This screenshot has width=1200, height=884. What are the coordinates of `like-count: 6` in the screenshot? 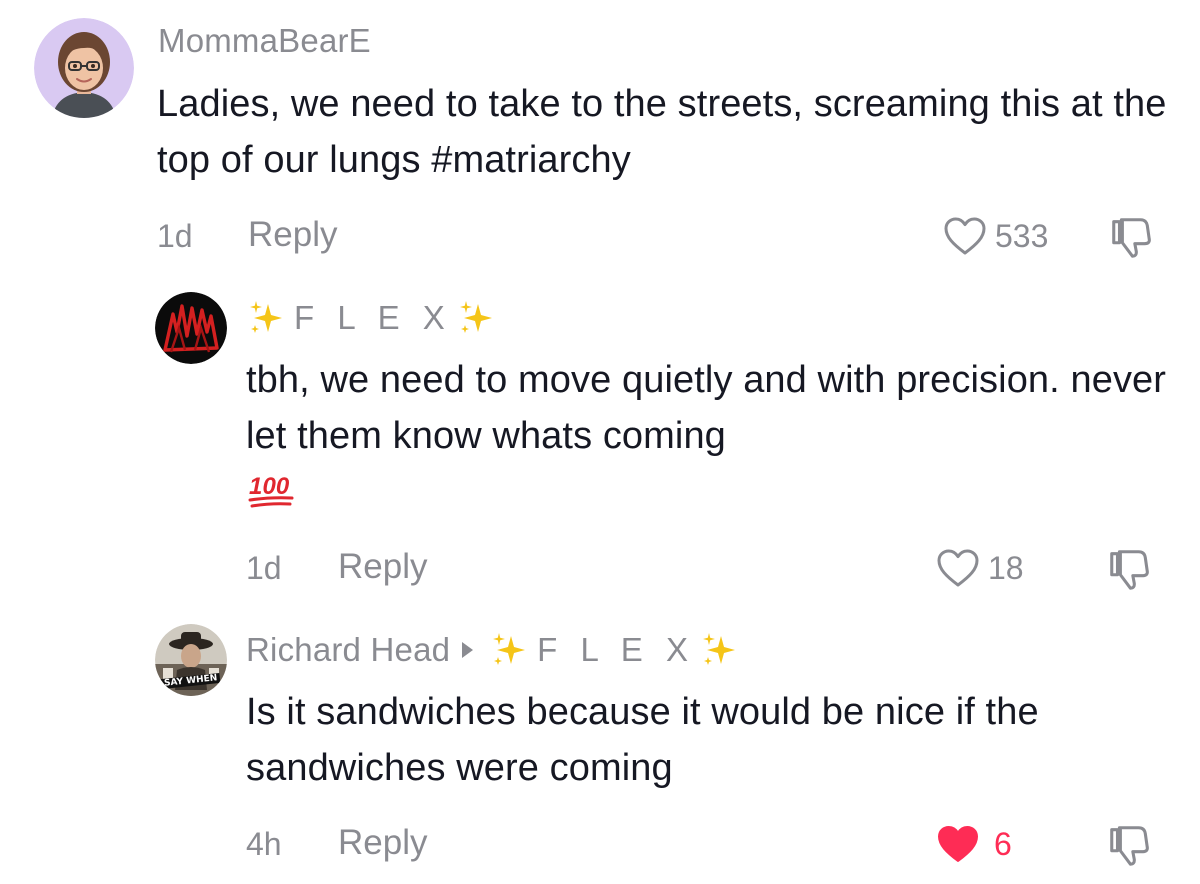 It's located at (1003, 843).